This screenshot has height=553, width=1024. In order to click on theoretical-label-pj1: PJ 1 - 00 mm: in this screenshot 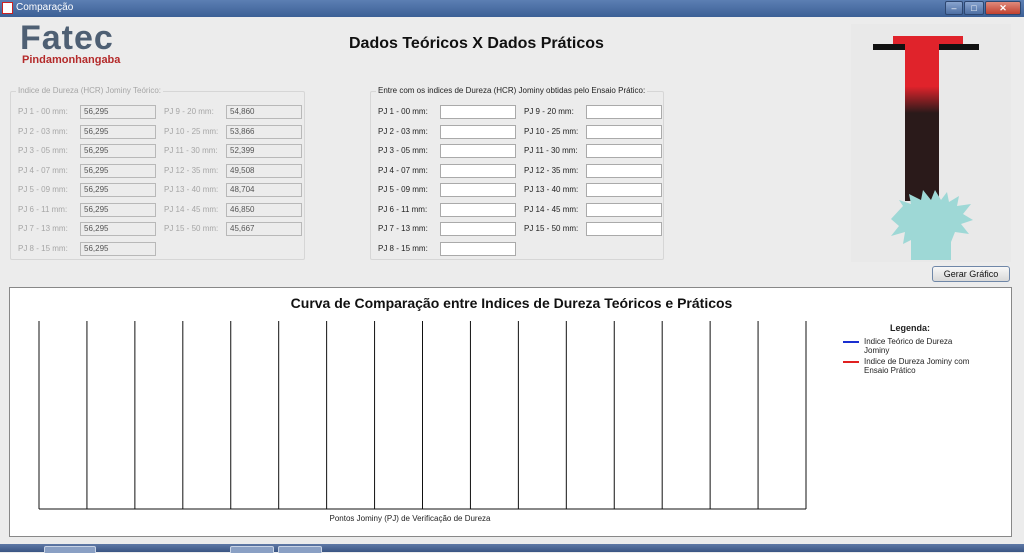, I will do `click(43, 111)`.